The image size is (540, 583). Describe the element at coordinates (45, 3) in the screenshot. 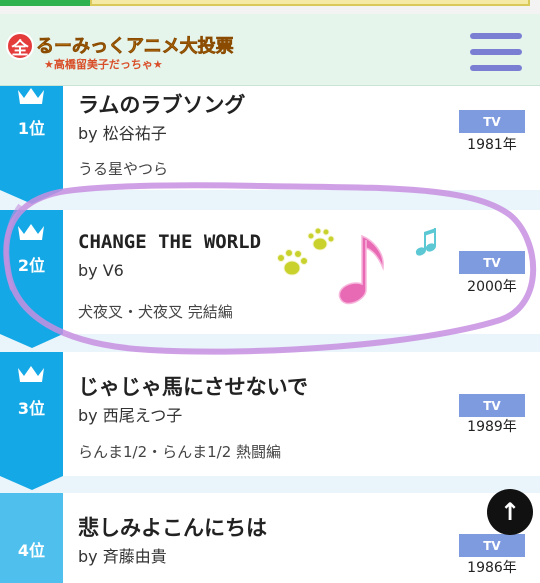

I see `banner-green` at that location.